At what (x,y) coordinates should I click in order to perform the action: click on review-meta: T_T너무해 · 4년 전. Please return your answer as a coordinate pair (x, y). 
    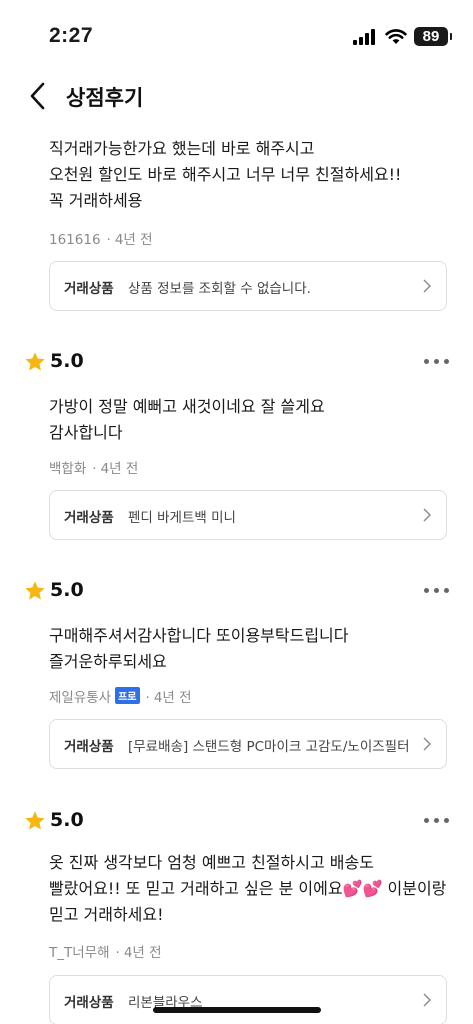
    Looking at the image, I should click on (105, 953).